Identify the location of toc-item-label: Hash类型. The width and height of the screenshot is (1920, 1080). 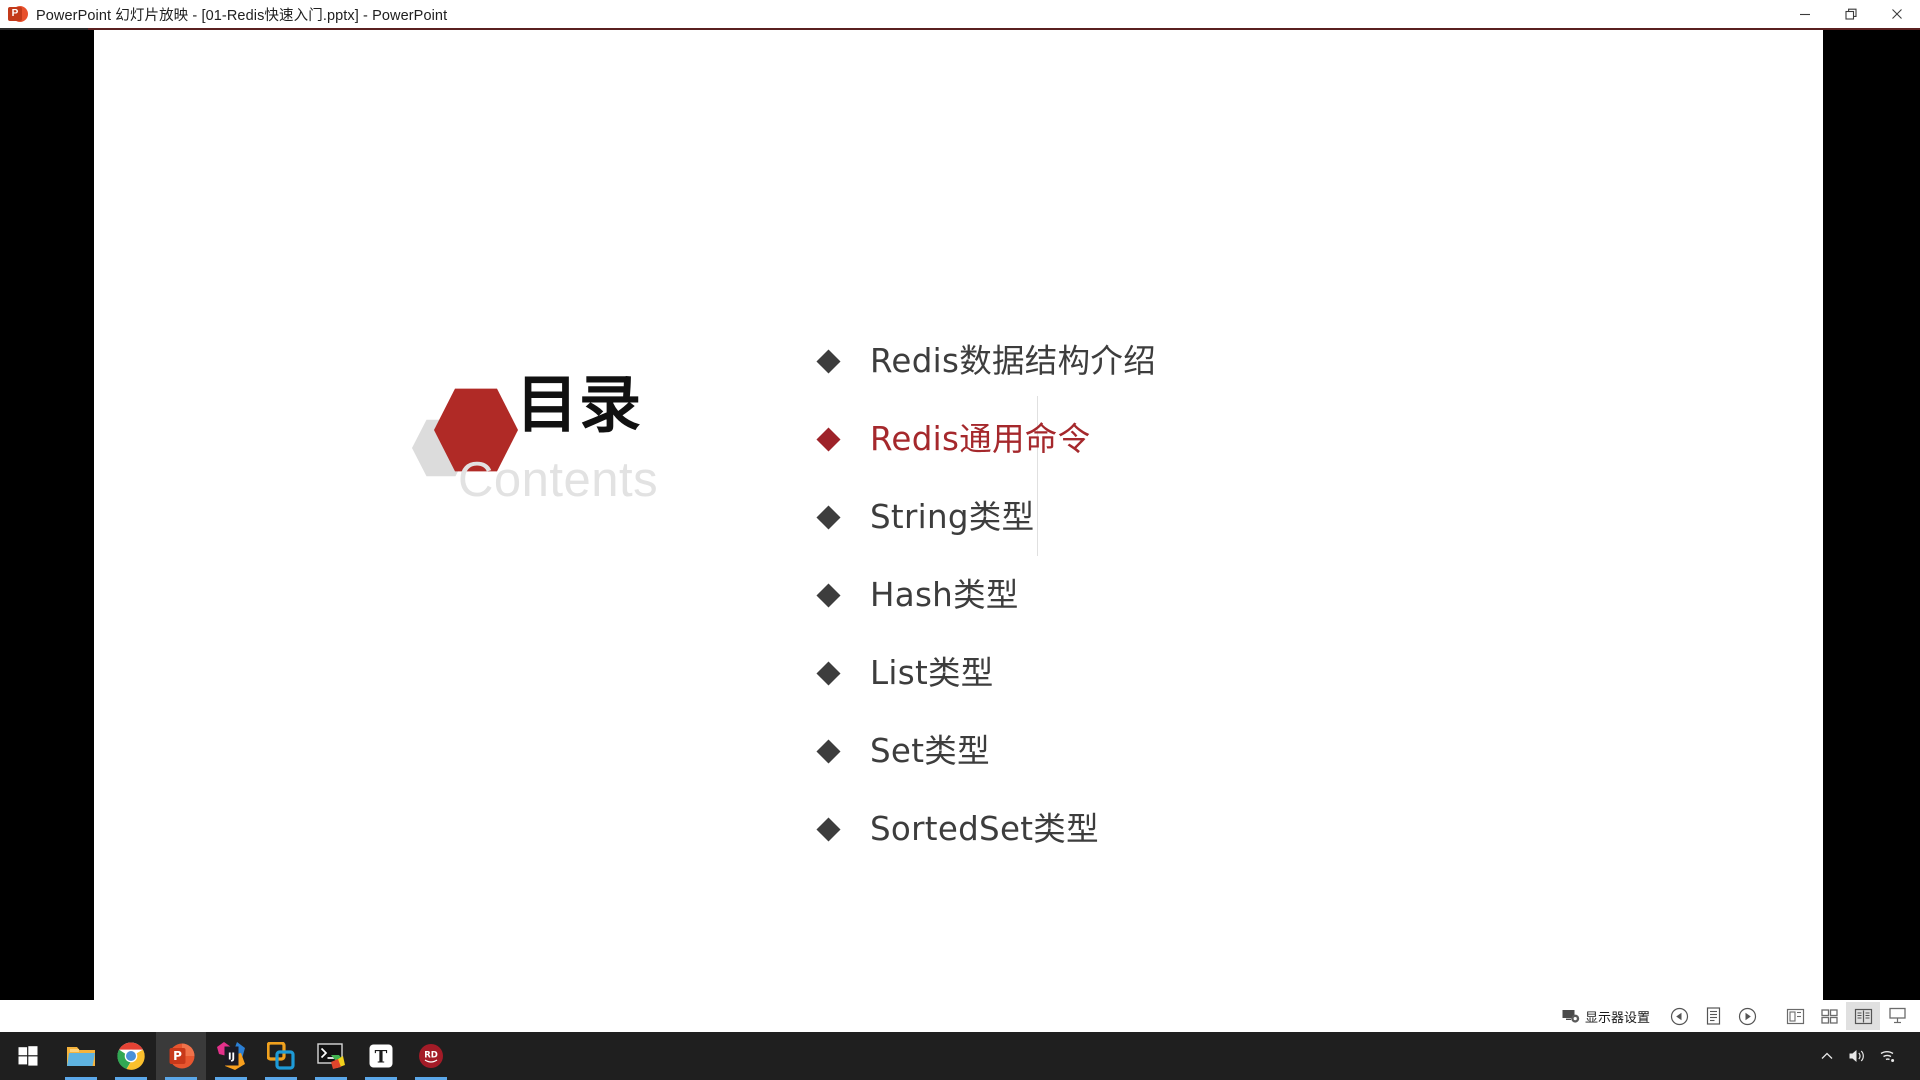
(944, 594).